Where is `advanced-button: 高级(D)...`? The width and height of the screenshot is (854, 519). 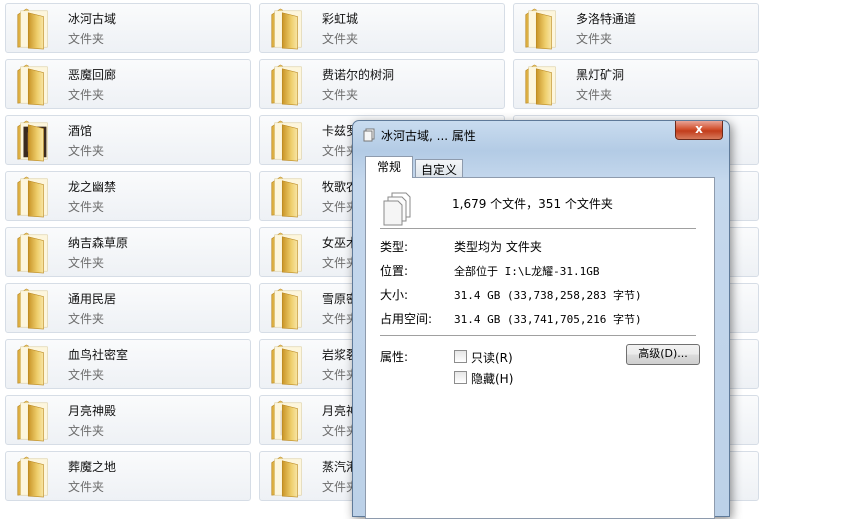
advanced-button: 高级(D)... is located at coordinates (663, 354).